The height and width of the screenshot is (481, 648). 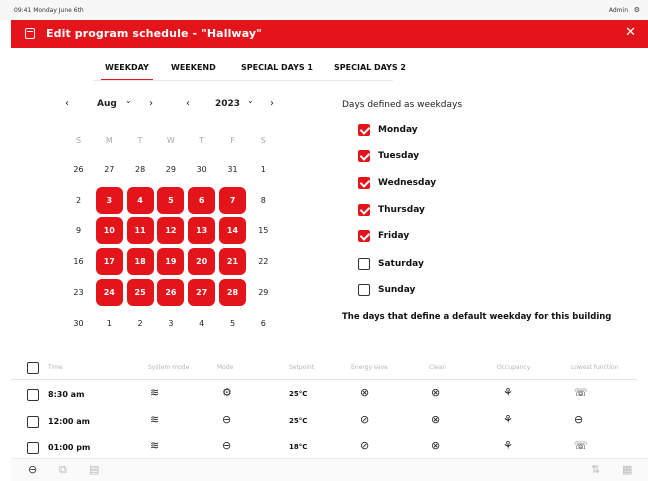 I want to click on calendar-day: 22, so click(x=263, y=261).